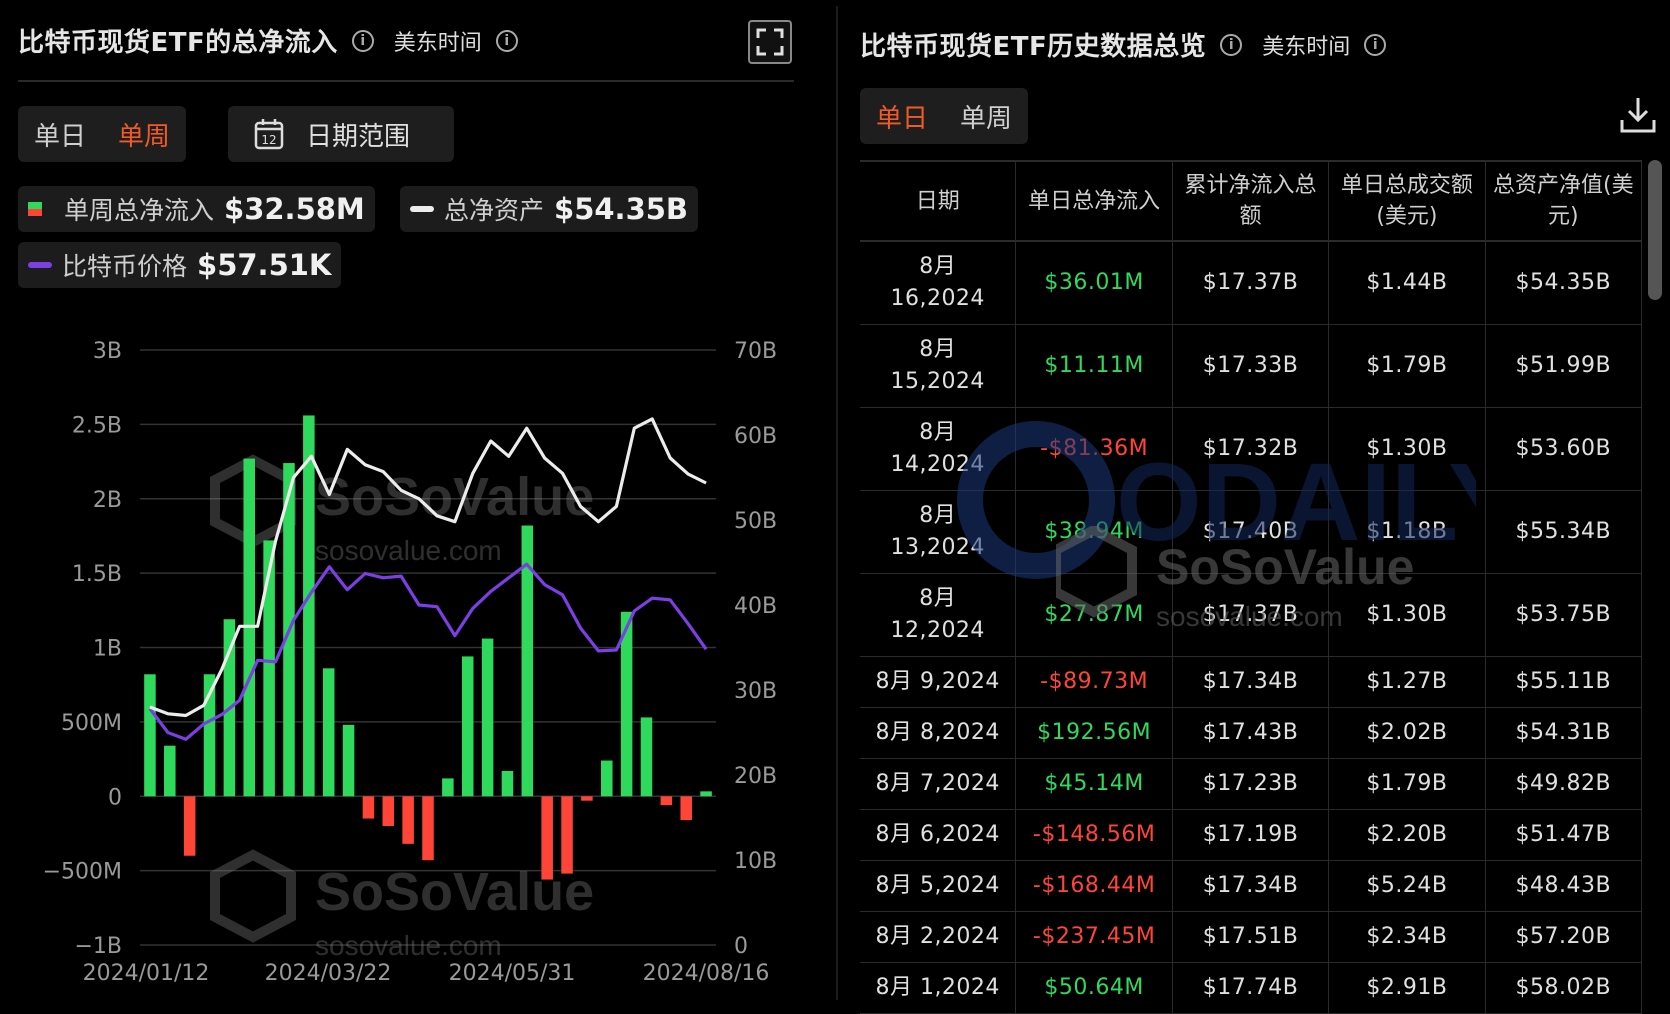 This screenshot has width=1670, height=1014. What do you see at coordinates (755, 606) in the screenshot?
I see `y-right-tick-label: 40B` at bounding box center [755, 606].